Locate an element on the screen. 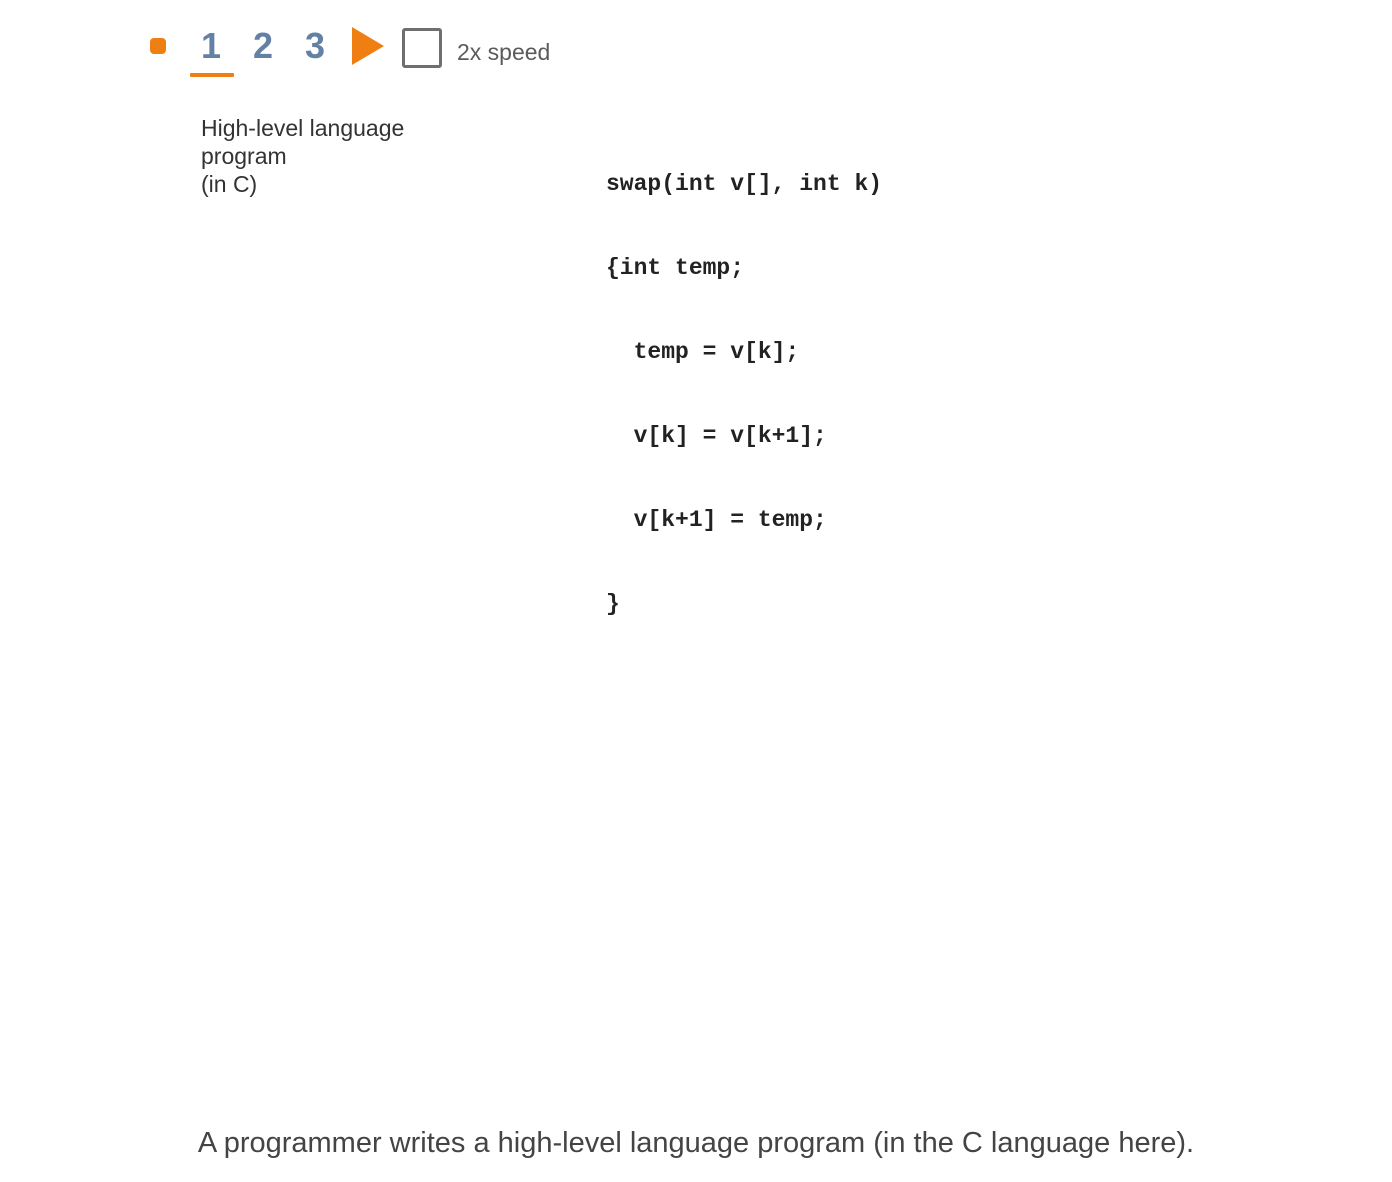 The height and width of the screenshot is (1182, 1392). program-label-line: program is located at coordinates (244, 156).